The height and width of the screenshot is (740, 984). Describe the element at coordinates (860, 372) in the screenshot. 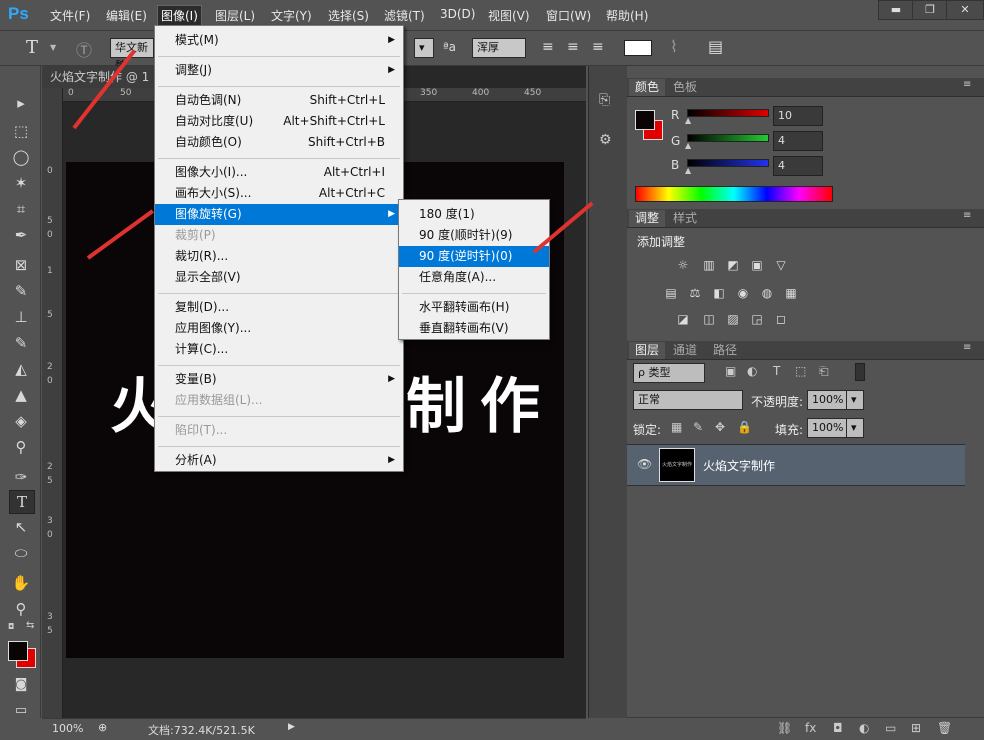

I see `filter-toggle` at that location.